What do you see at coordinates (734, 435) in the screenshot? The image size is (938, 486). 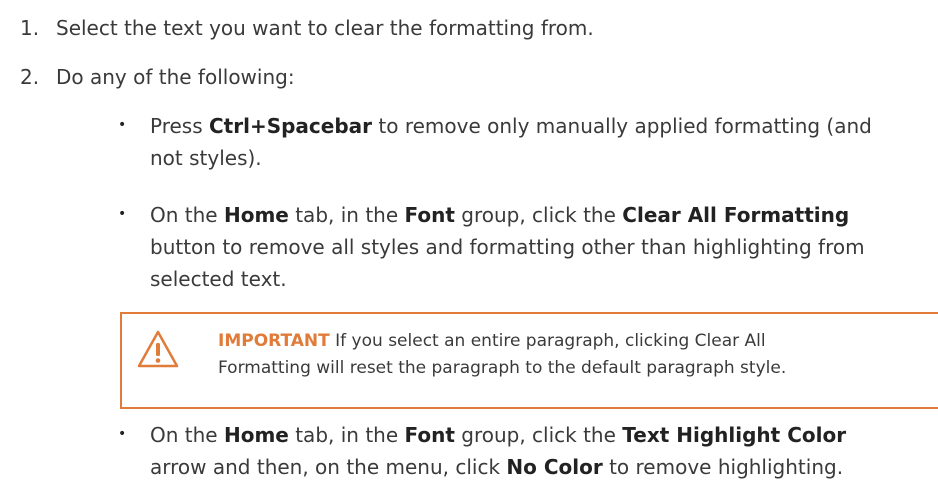 I see `bold-term: Text Highlight Color` at bounding box center [734, 435].